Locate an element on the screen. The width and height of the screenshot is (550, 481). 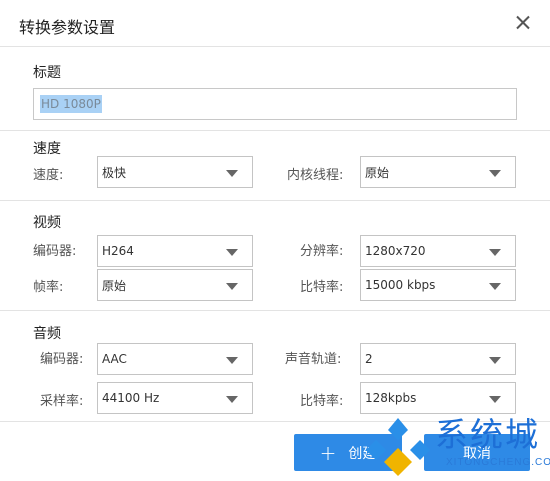
video-bitrate-label: 比特率: is located at coordinates (322, 287).